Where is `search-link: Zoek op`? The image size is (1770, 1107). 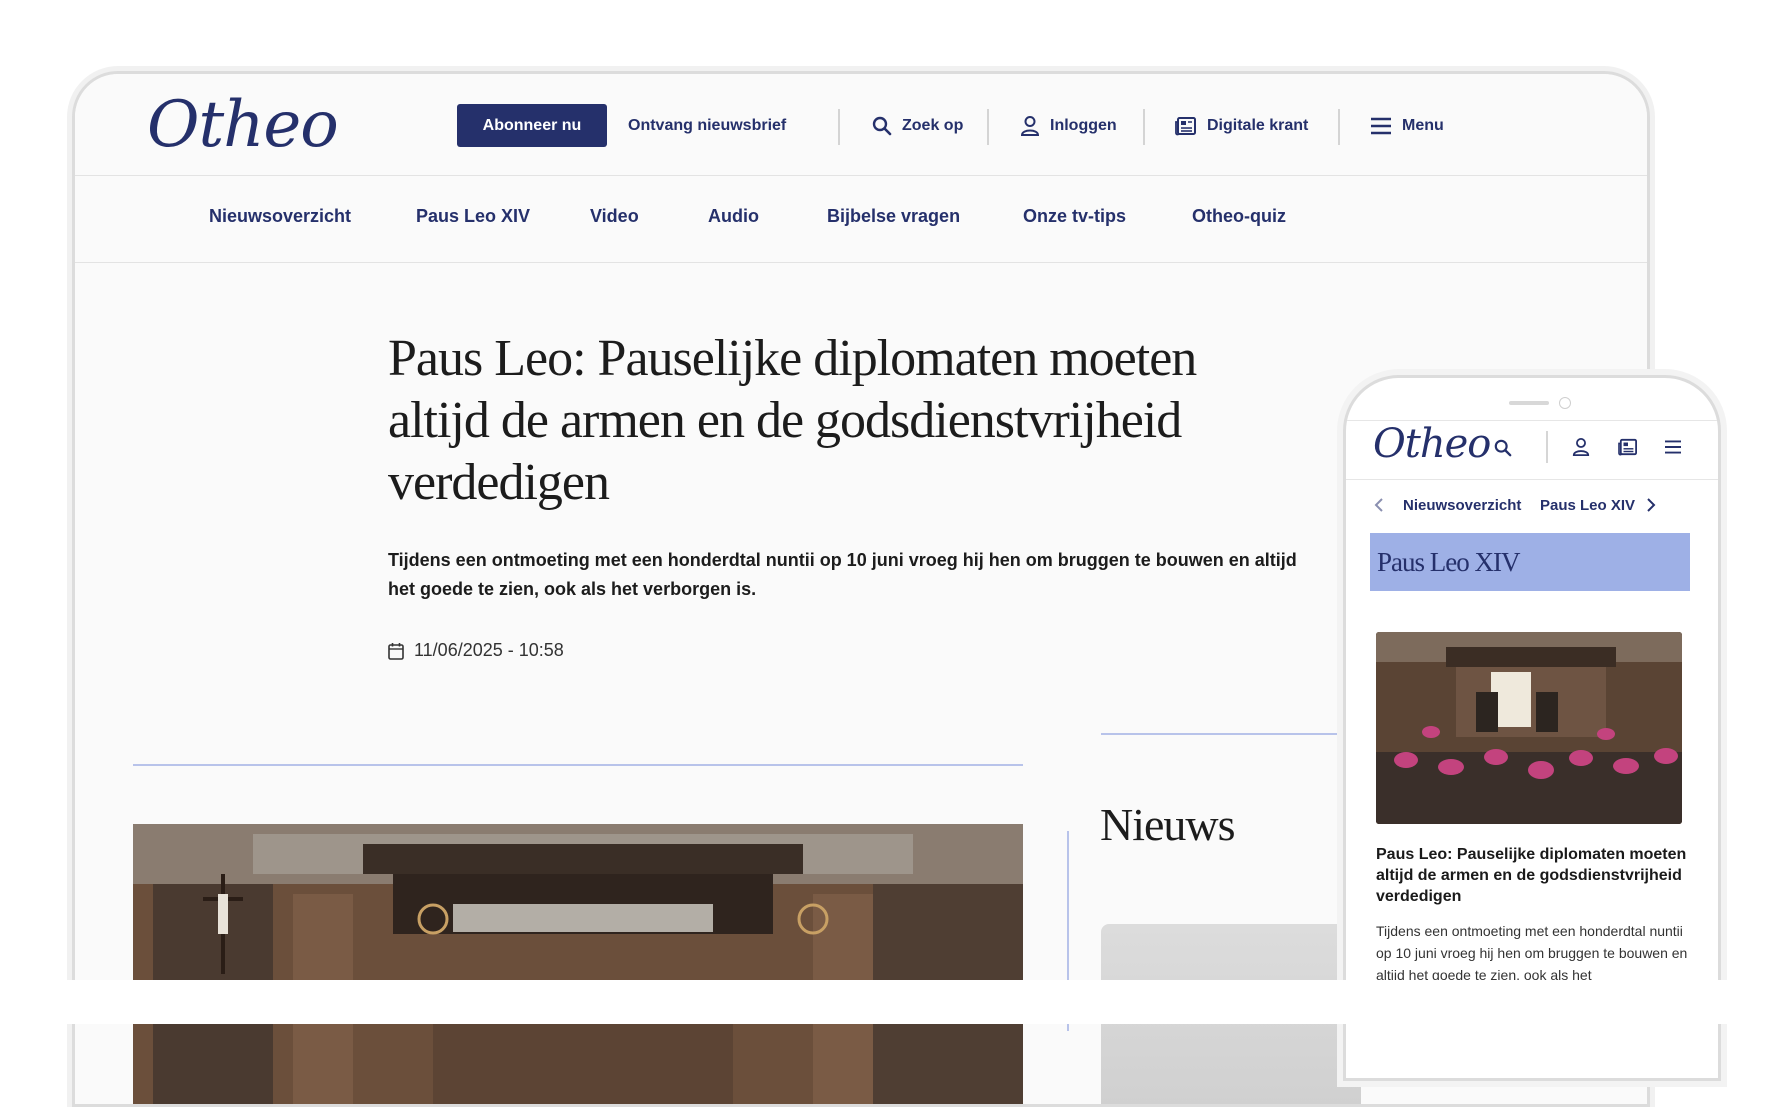 search-link: Zoek op is located at coordinates (917, 125).